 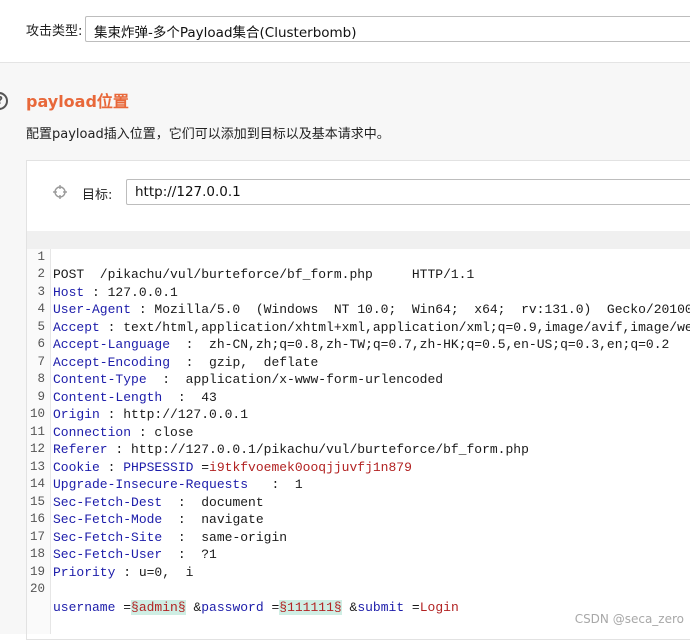 I want to click on target-label: 目标:, so click(x=97, y=195).